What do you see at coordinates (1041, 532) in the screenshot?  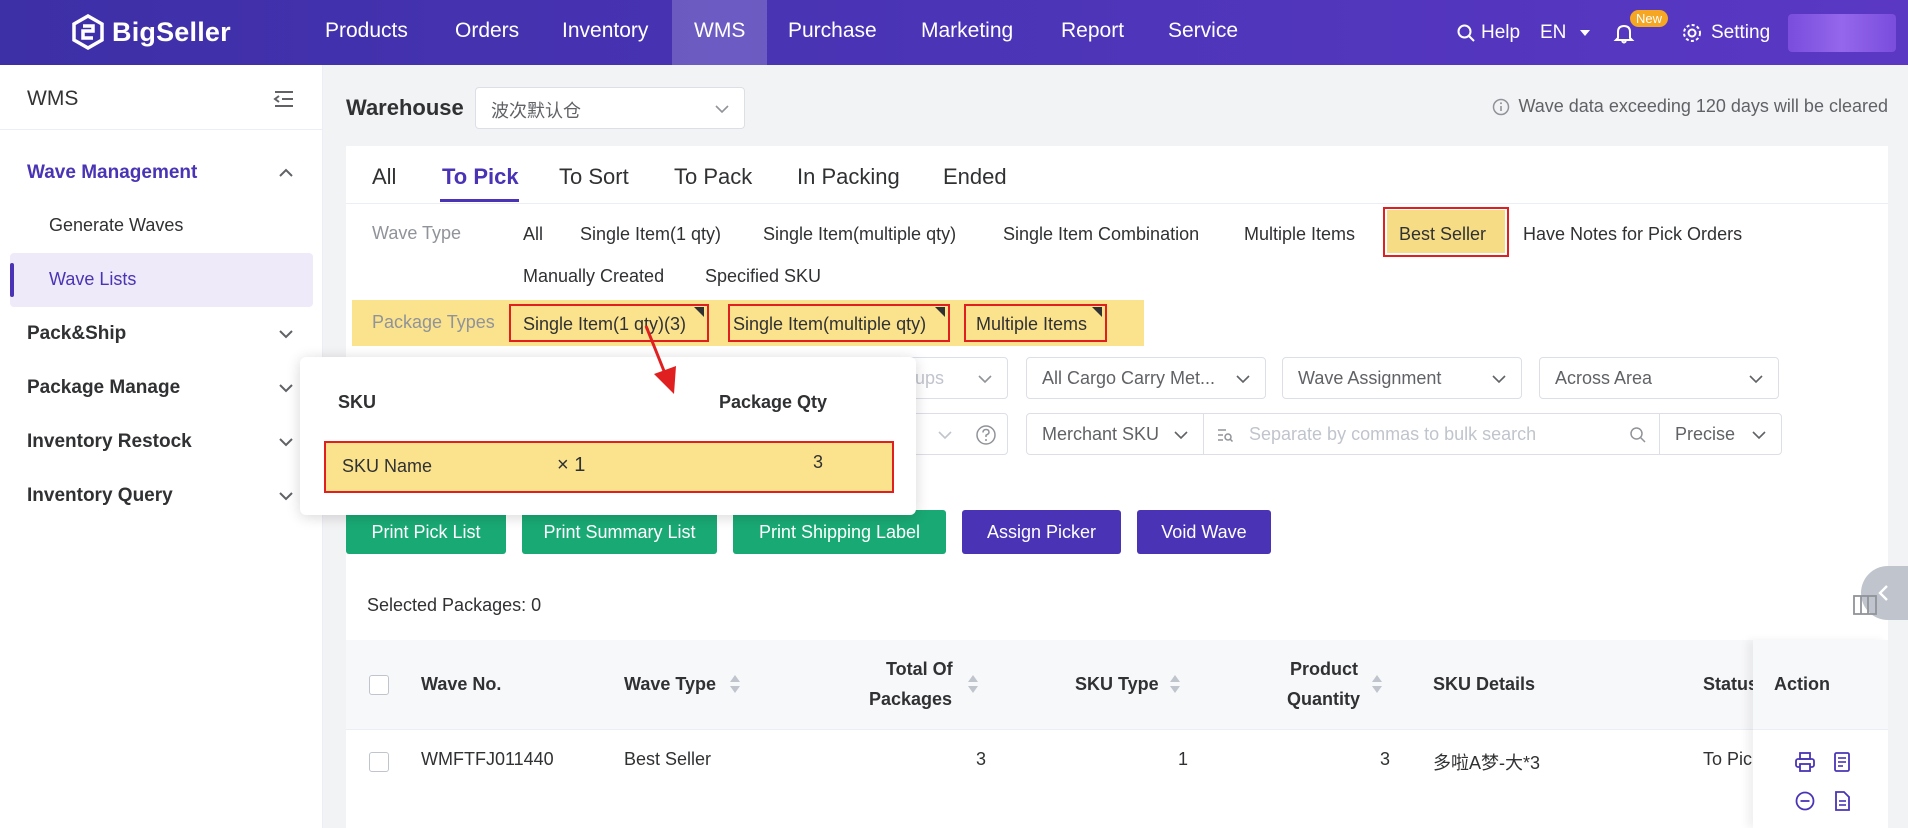 I see `assign-picker-button: Assign Picker` at bounding box center [1041, 532].